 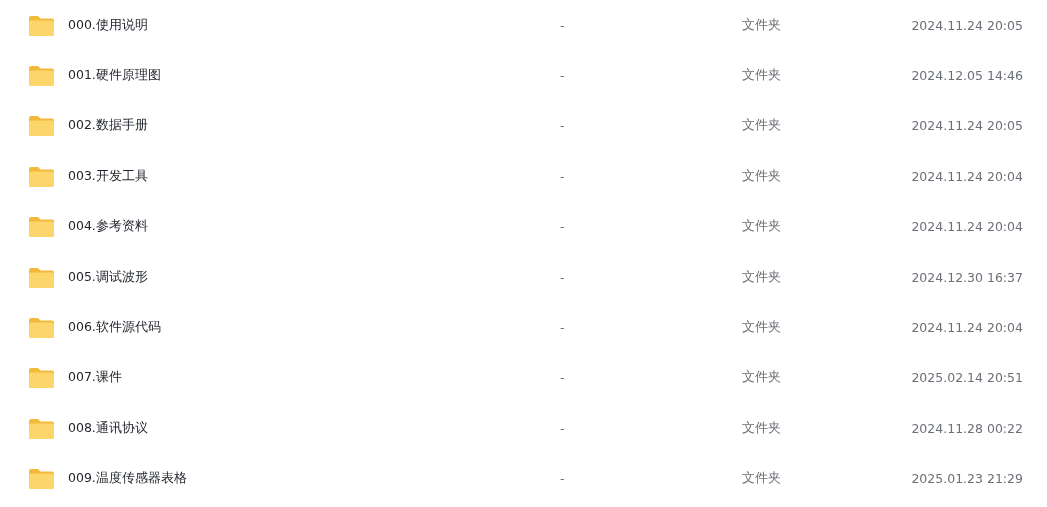 I want to click on file-name: 000.使用说明, so click(x=108, y=25).